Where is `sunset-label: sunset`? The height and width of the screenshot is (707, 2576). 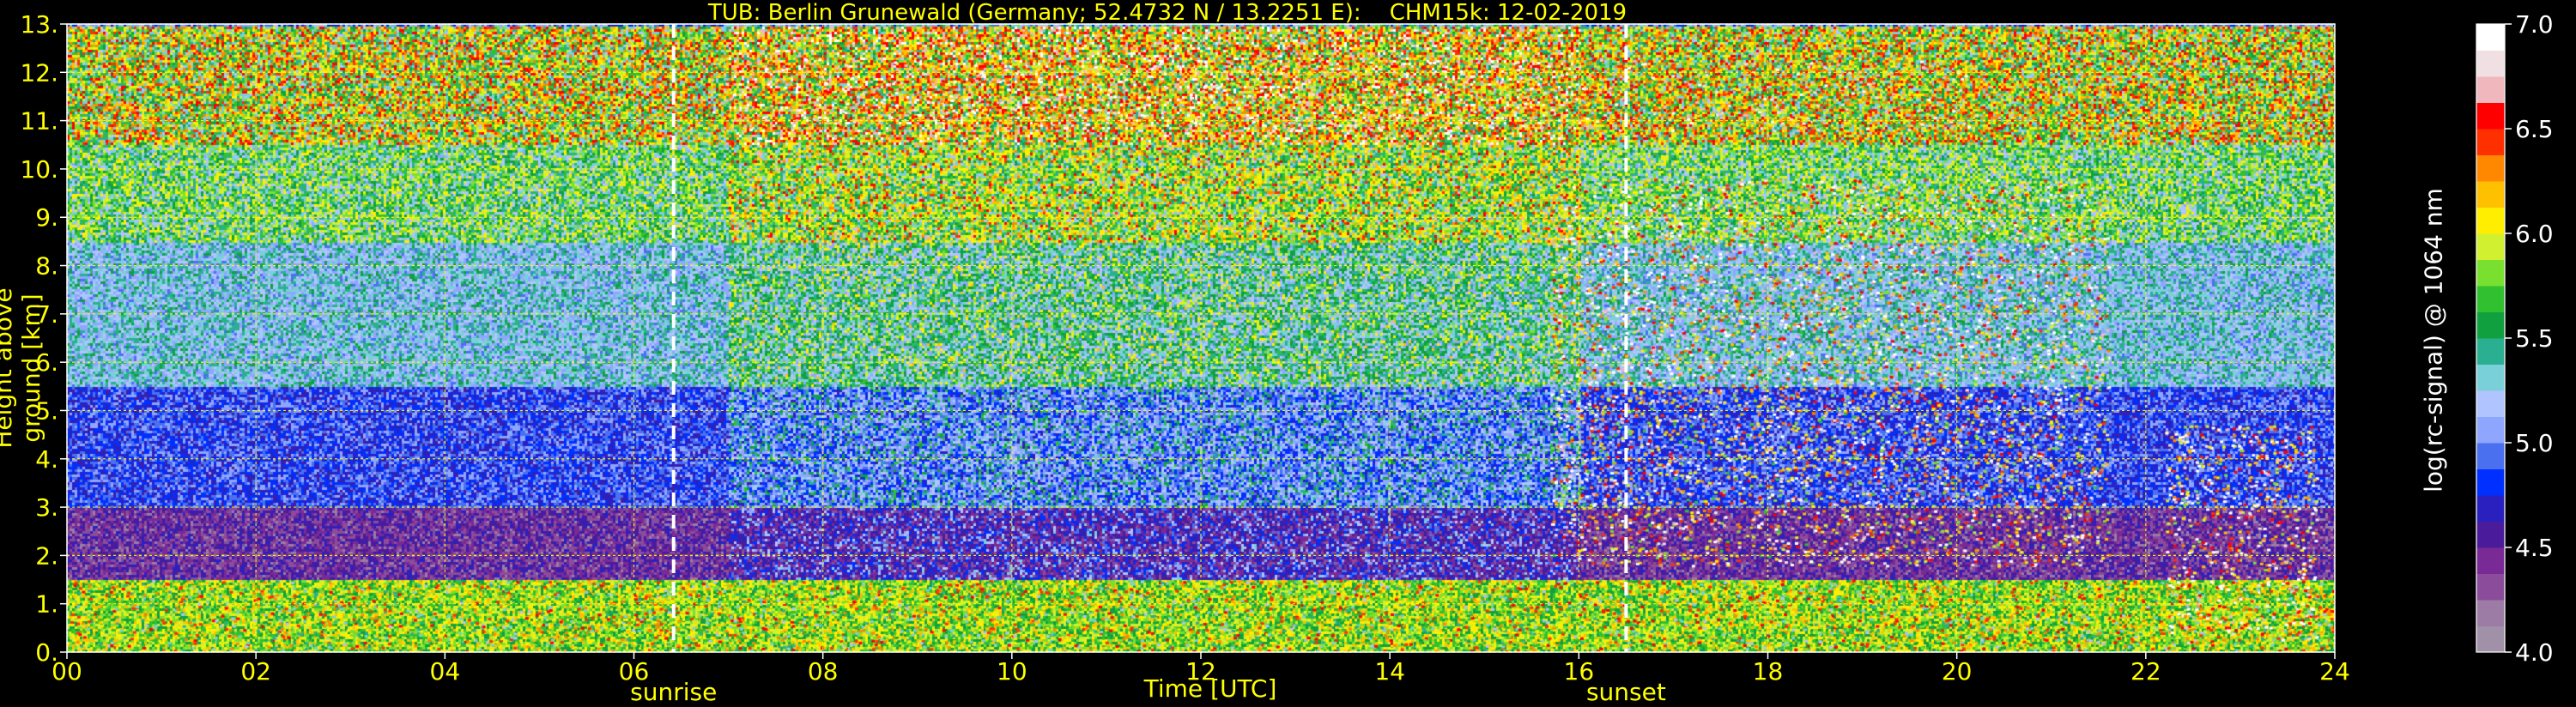
sunset-label: sunset is located at coordinates (1626, 692).